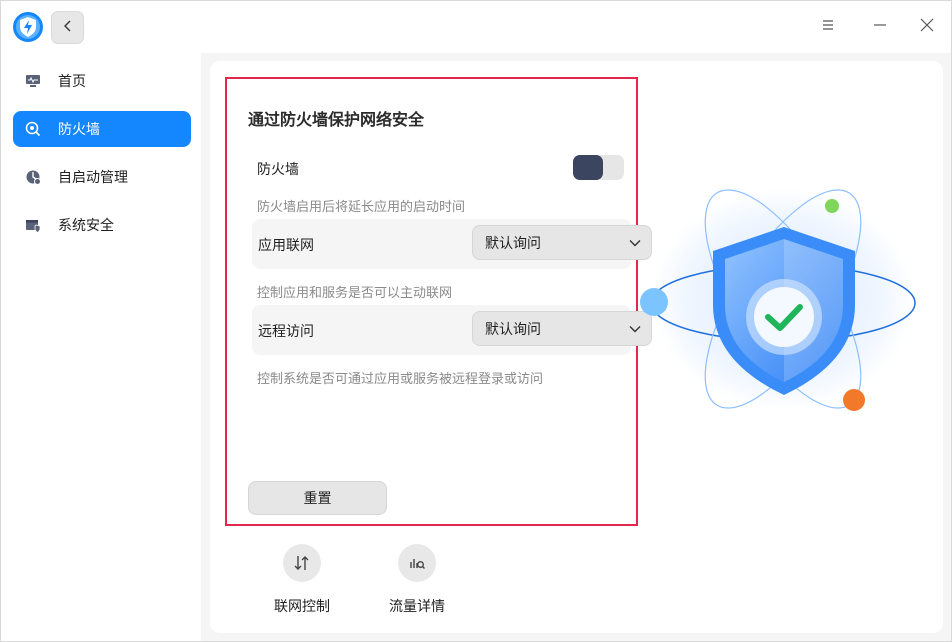  What do you see at coordinates (33, 81) in the screenshot?
I see `monitor-icon` at bounding box center [33, 81].